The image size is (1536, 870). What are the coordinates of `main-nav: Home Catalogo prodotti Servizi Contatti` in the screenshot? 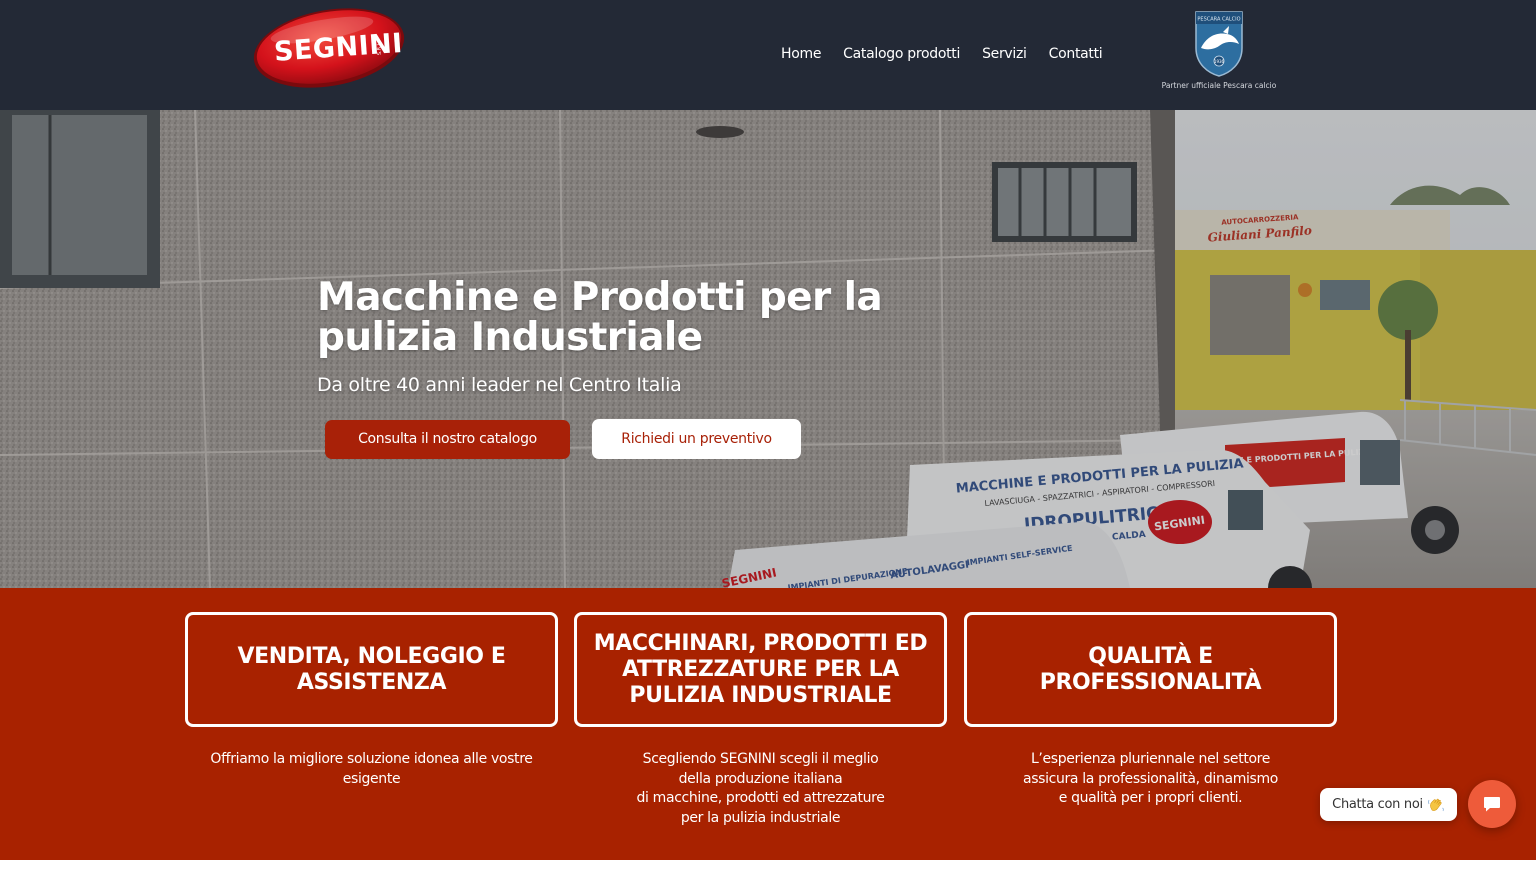 It's located at (941, 55).